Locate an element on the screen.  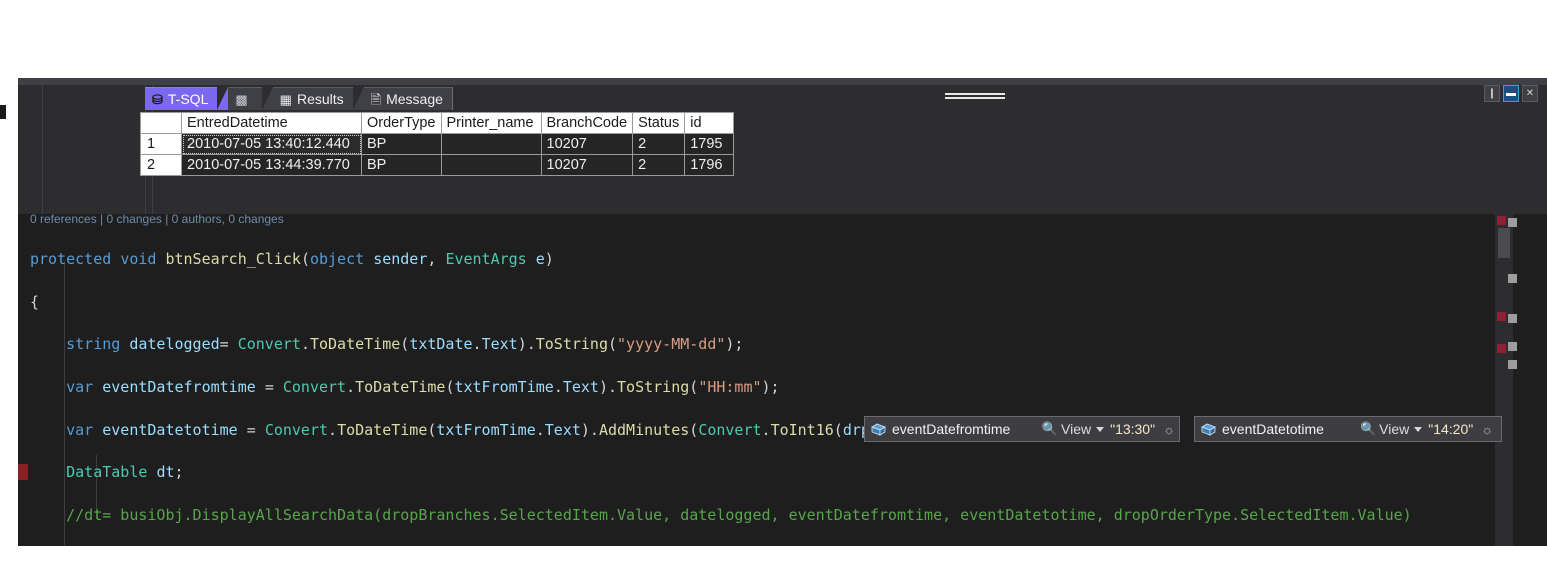
row-number: 1 is located at coordinates (161, 144).